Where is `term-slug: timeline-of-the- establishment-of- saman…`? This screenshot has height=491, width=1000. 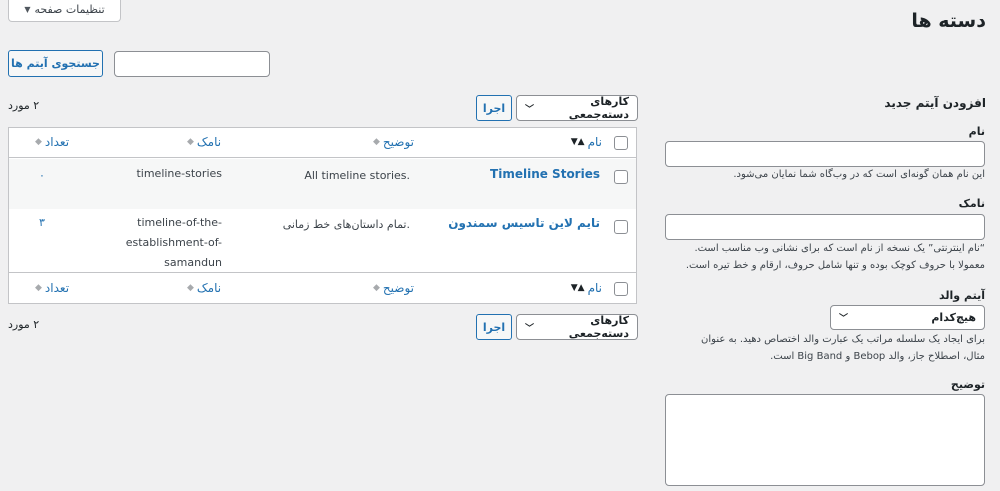
term-slug: timeline-of-the- establishment-of- saman… is located at coordinates (174, 243).